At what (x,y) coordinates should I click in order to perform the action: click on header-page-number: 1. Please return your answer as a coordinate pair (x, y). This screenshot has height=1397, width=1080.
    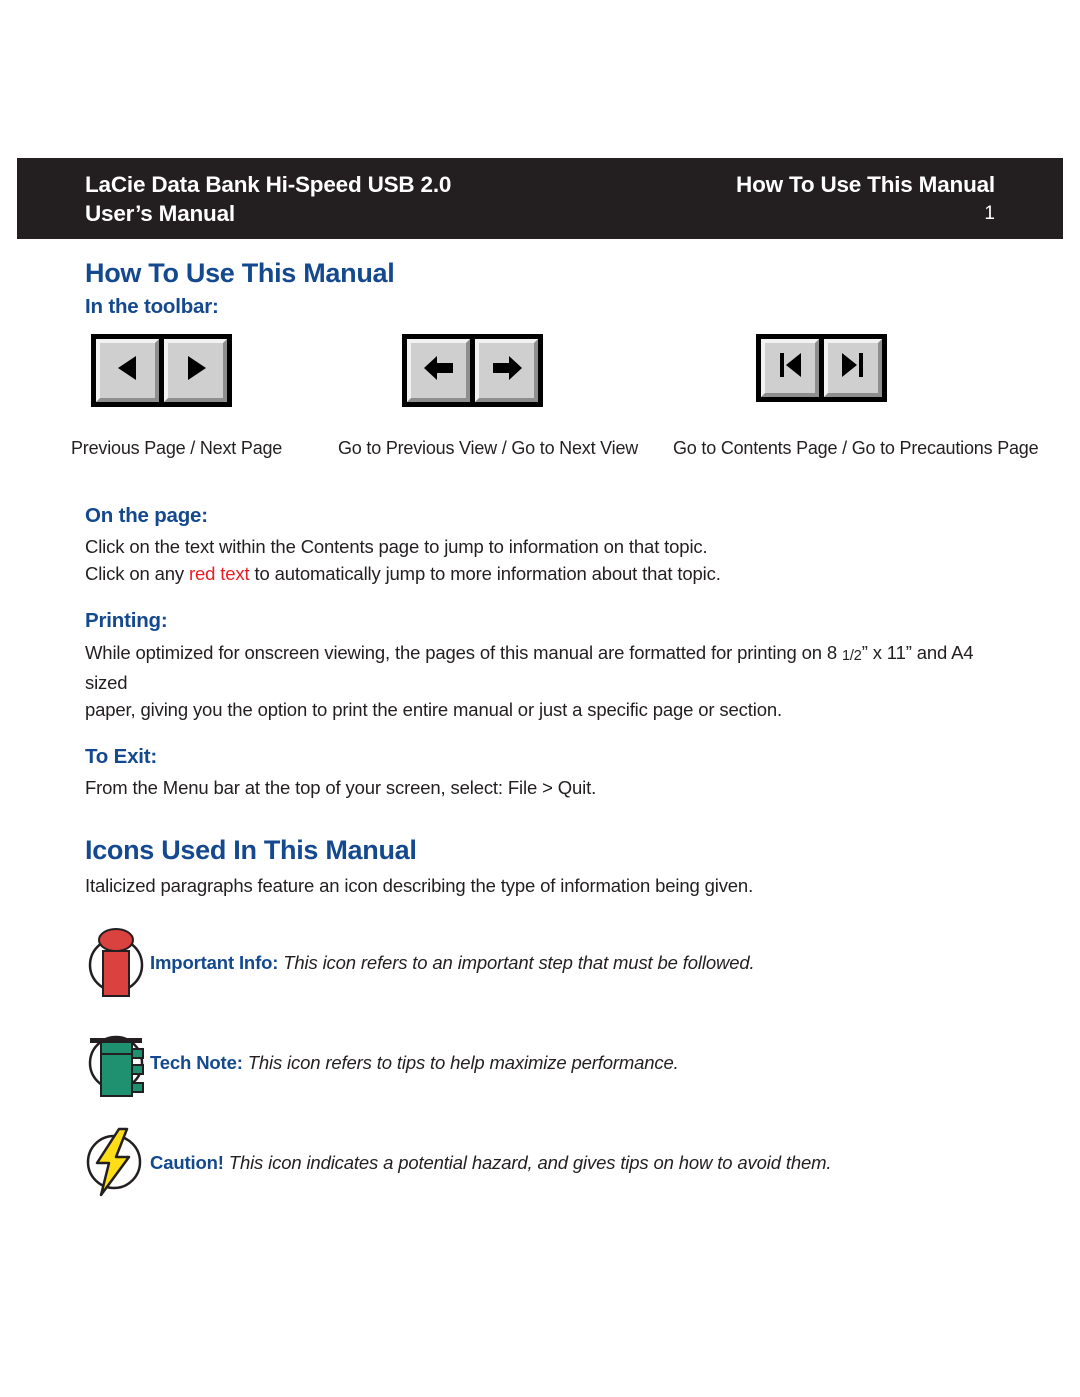
    Looking at the image, I should click on (989, 213).